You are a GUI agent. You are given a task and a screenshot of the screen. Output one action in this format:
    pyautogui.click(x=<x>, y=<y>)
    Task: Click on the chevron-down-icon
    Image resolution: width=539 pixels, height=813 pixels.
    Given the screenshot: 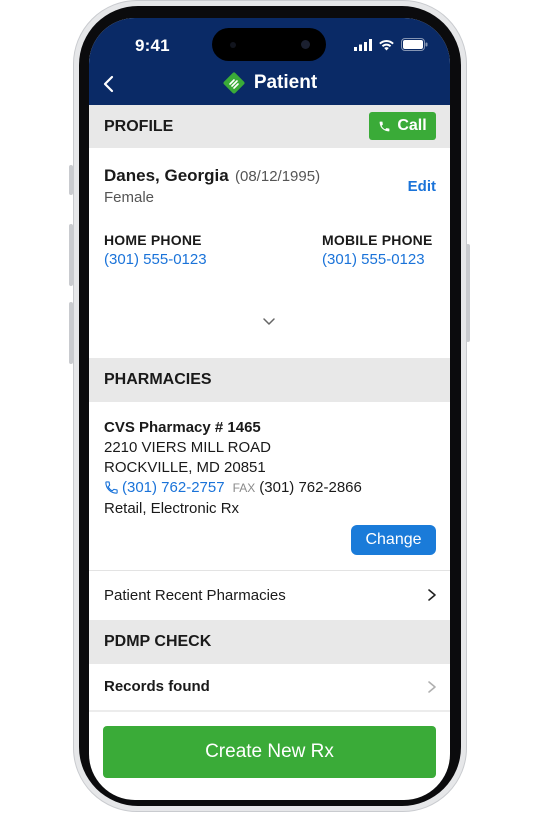 What is the action you would take?
    pyautogui.click(x=269, y=321)
    